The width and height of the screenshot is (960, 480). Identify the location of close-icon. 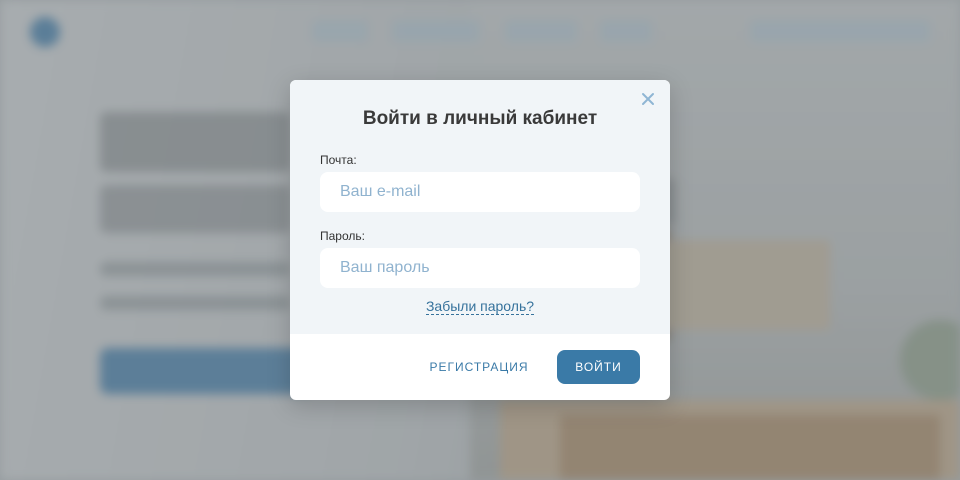
(648, 99).